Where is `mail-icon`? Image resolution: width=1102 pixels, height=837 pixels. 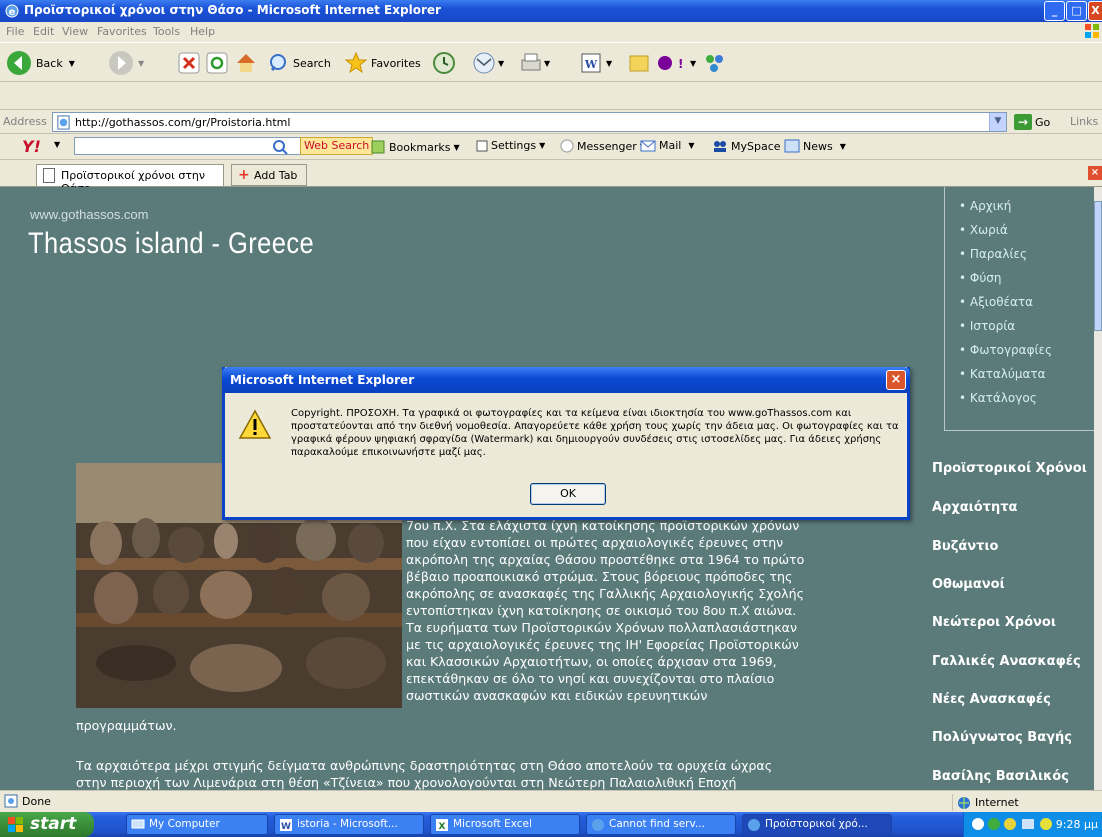 mail-icon is located at coordinates (484, 63).